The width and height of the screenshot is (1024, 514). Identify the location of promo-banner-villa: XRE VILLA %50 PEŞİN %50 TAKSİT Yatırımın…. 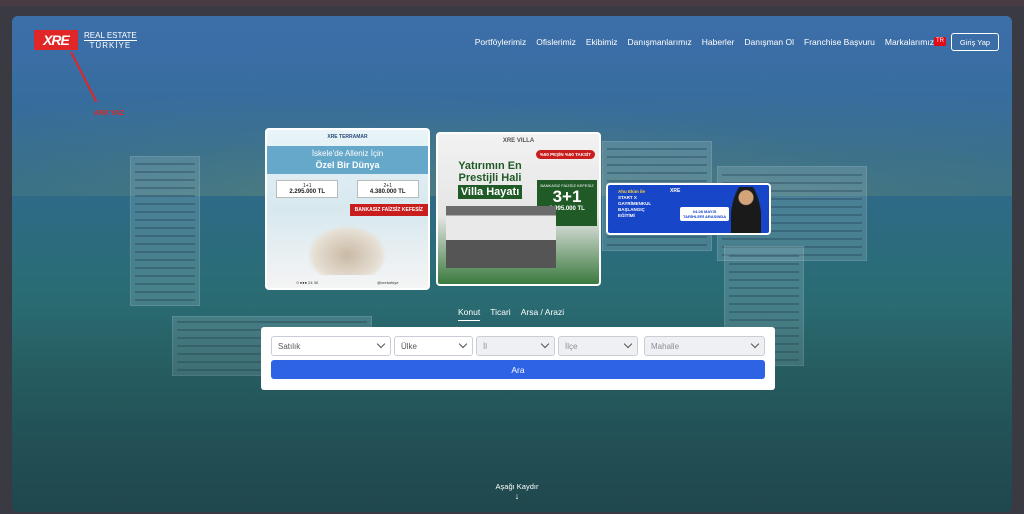
(518, 209).